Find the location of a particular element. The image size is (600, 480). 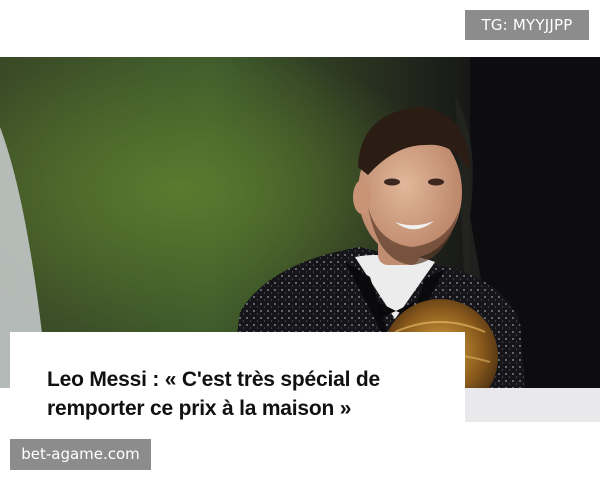

headline-line-2: remporter ce prix à la maison » is located at coordinates (199, 408).